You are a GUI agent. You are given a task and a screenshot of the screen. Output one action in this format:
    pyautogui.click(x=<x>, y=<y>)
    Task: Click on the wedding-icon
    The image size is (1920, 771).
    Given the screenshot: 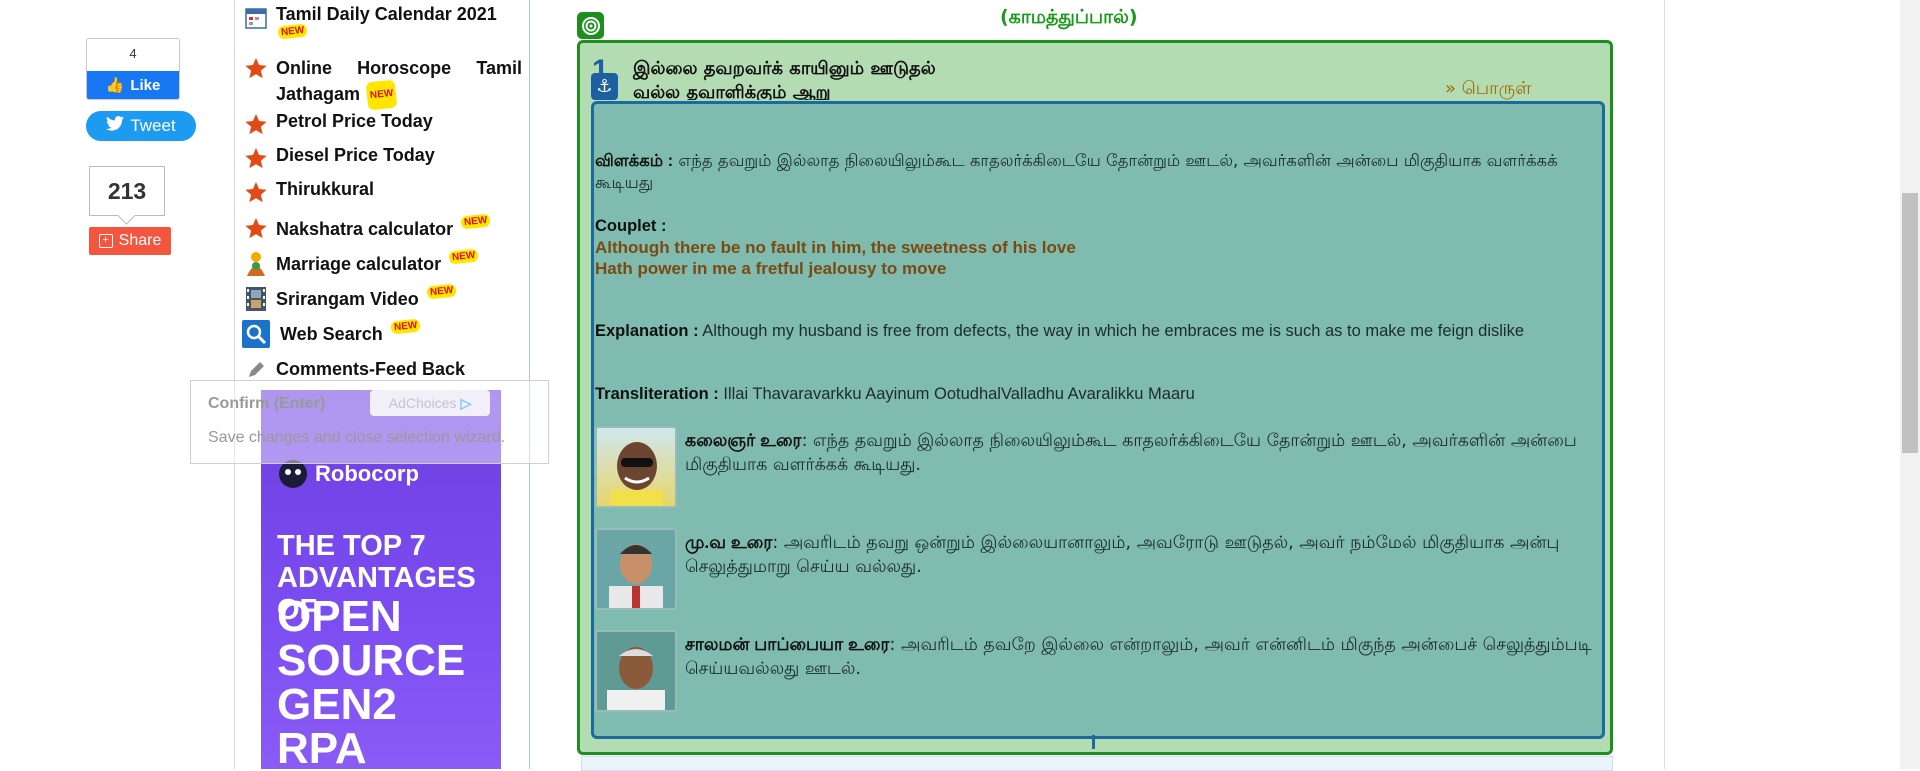 What is the action you would take?
    pyautogui.click(x=256, y=264)
    